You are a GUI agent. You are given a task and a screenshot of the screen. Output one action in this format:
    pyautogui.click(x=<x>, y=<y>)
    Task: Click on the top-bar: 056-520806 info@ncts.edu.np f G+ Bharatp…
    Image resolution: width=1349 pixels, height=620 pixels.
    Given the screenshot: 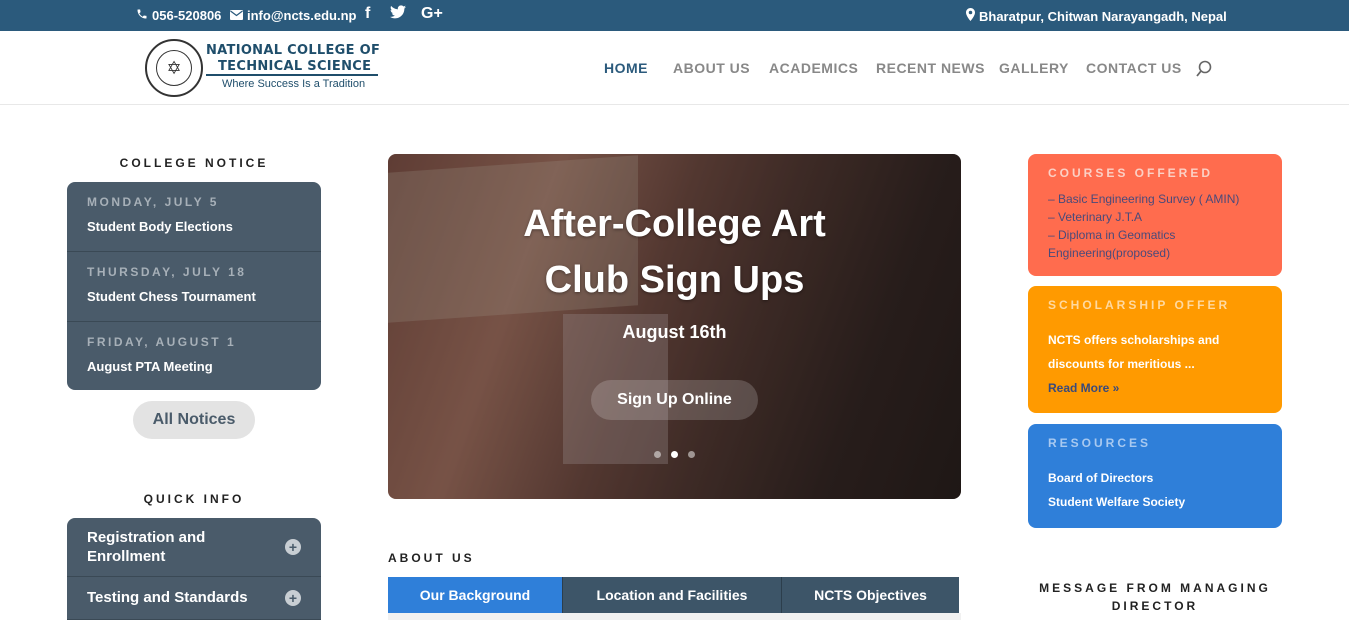 What is the action you would take?
    pyautogui.click(x=674, y=15)
    